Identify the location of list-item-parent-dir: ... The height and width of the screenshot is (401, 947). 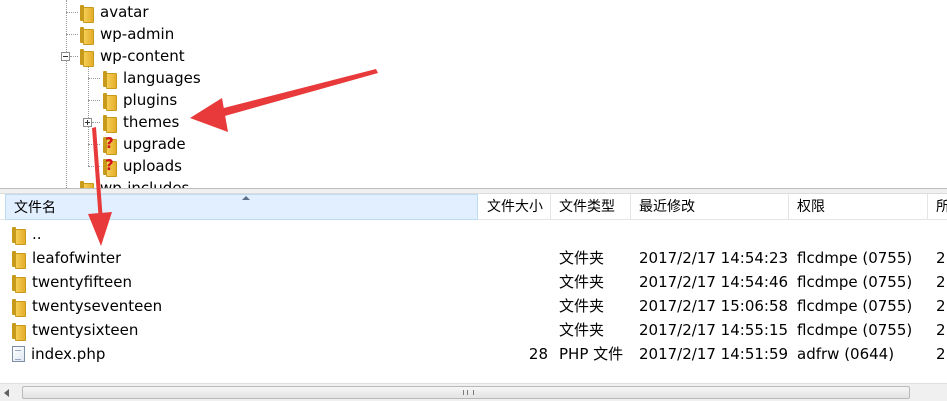
(473, 234).